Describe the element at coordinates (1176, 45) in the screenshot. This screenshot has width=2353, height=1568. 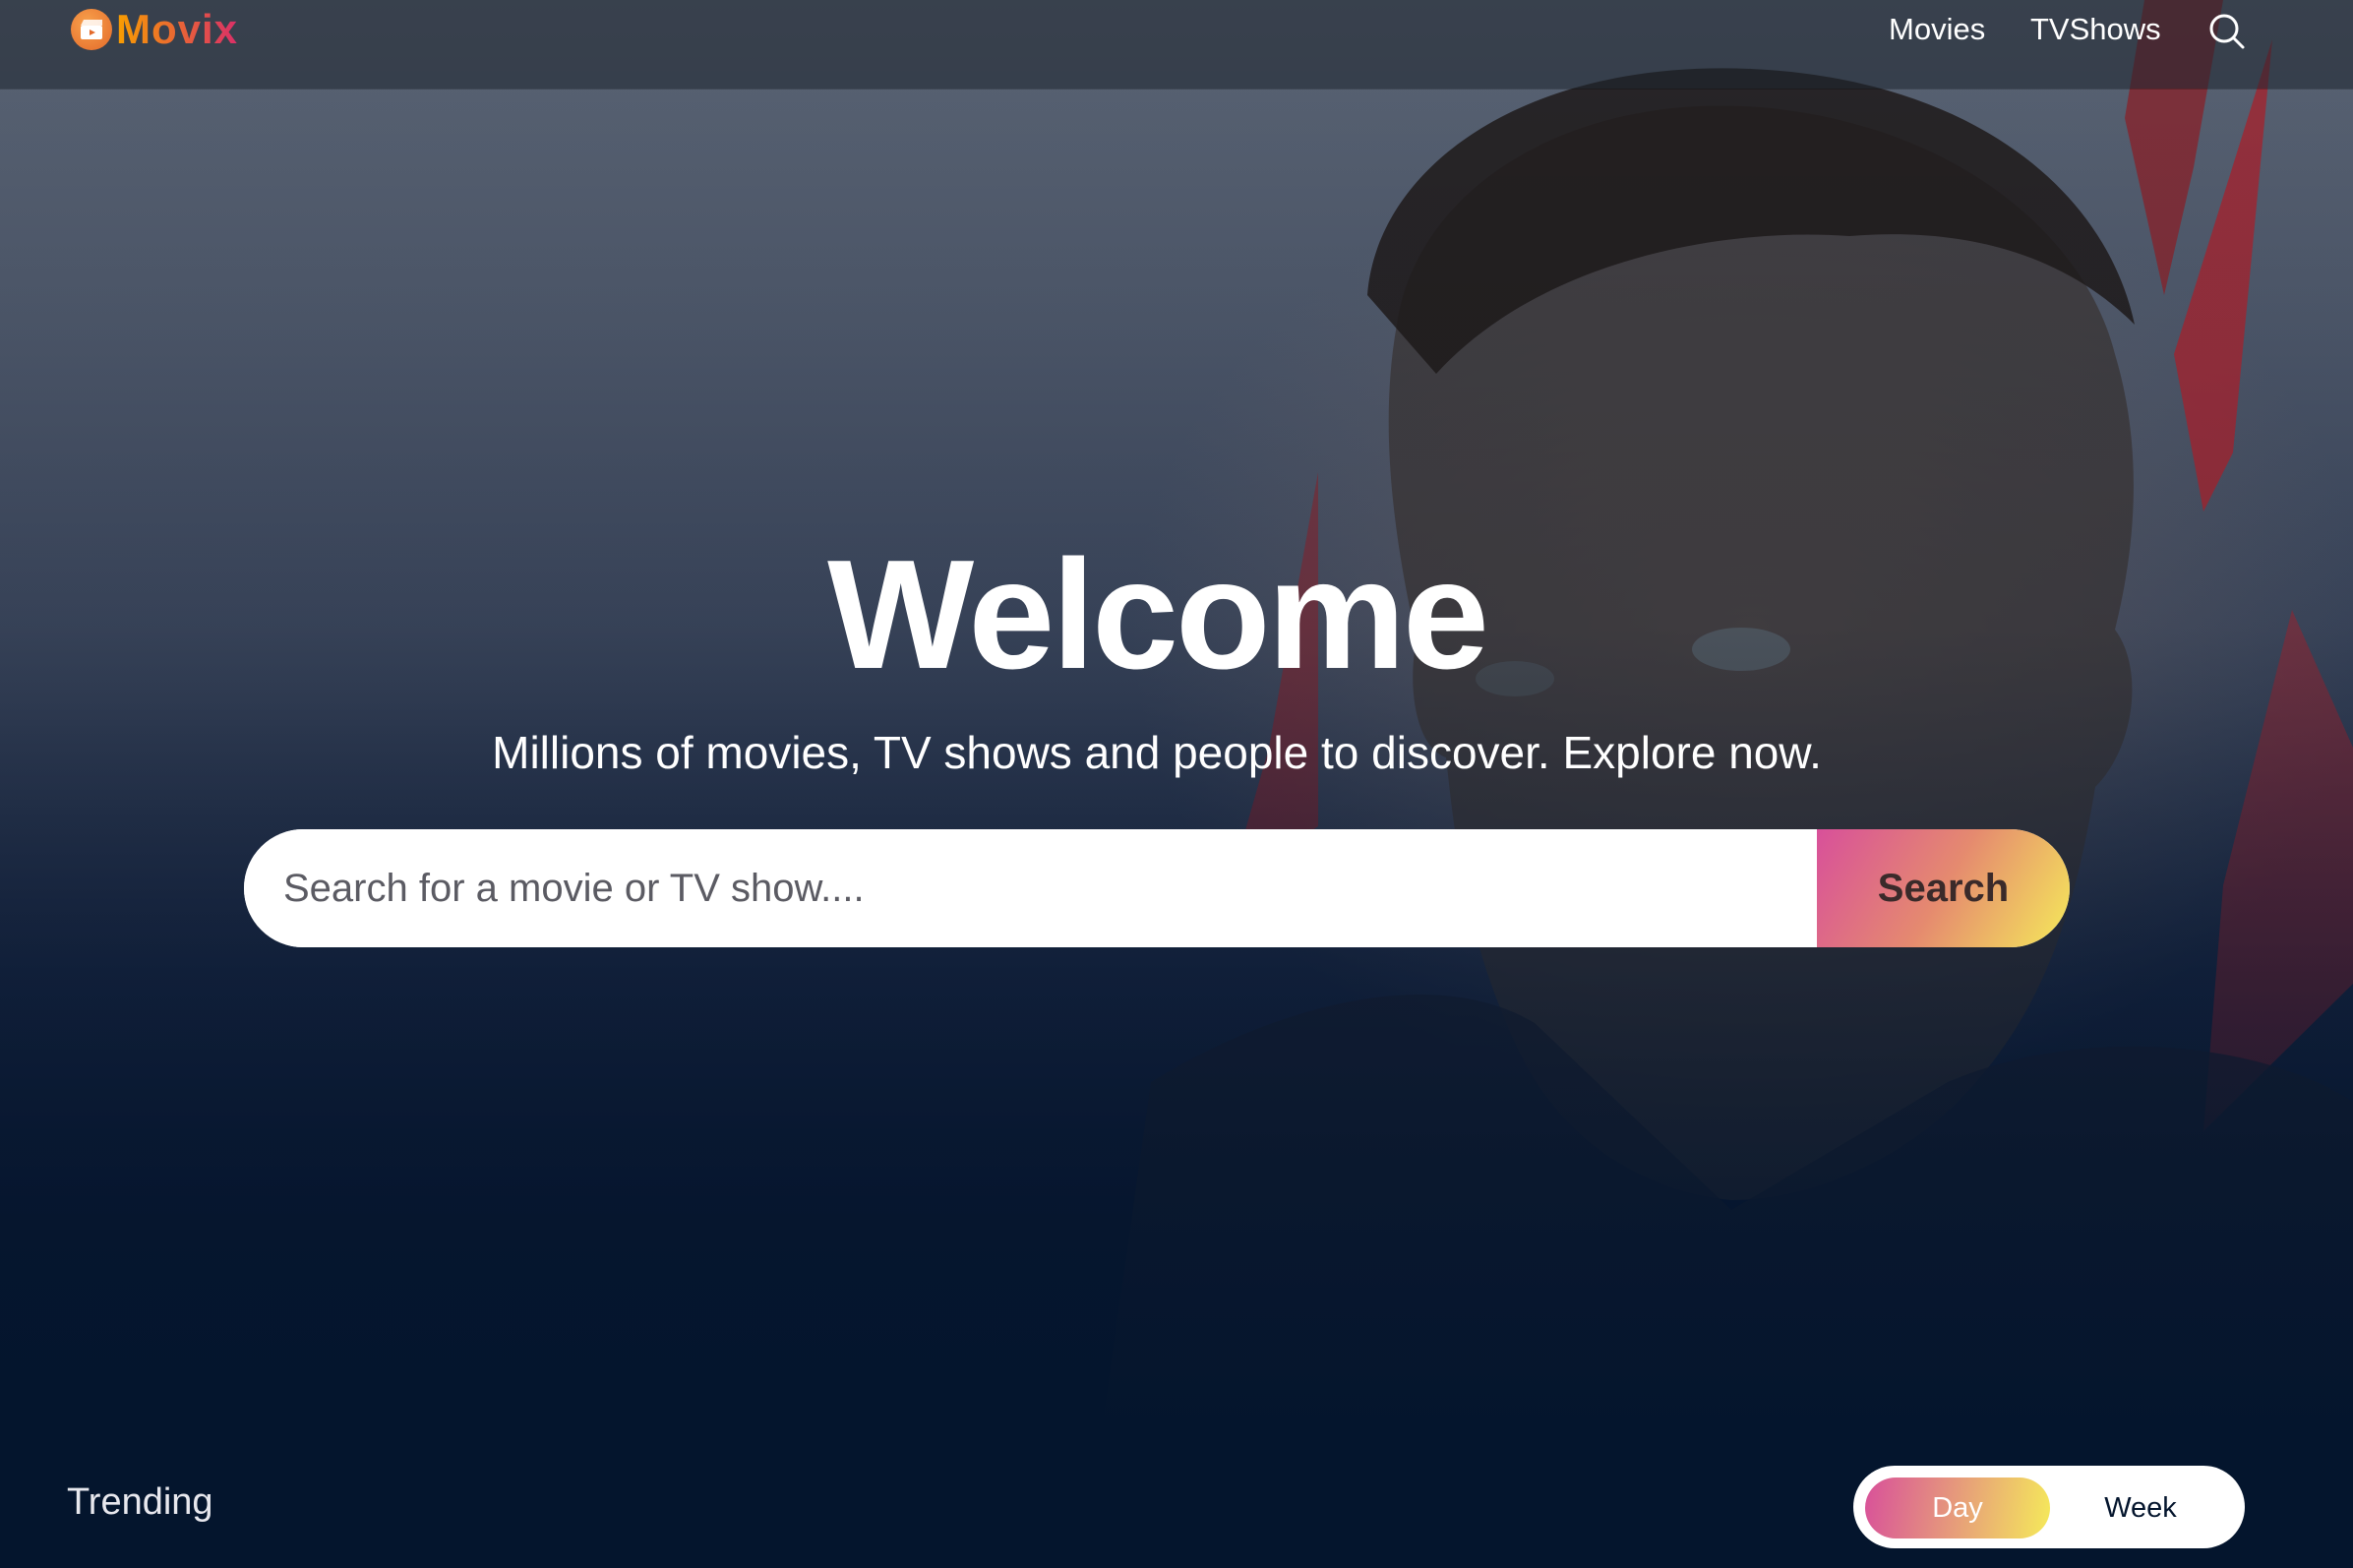
I see `site-header: Movix Movies TVShows` at that location.